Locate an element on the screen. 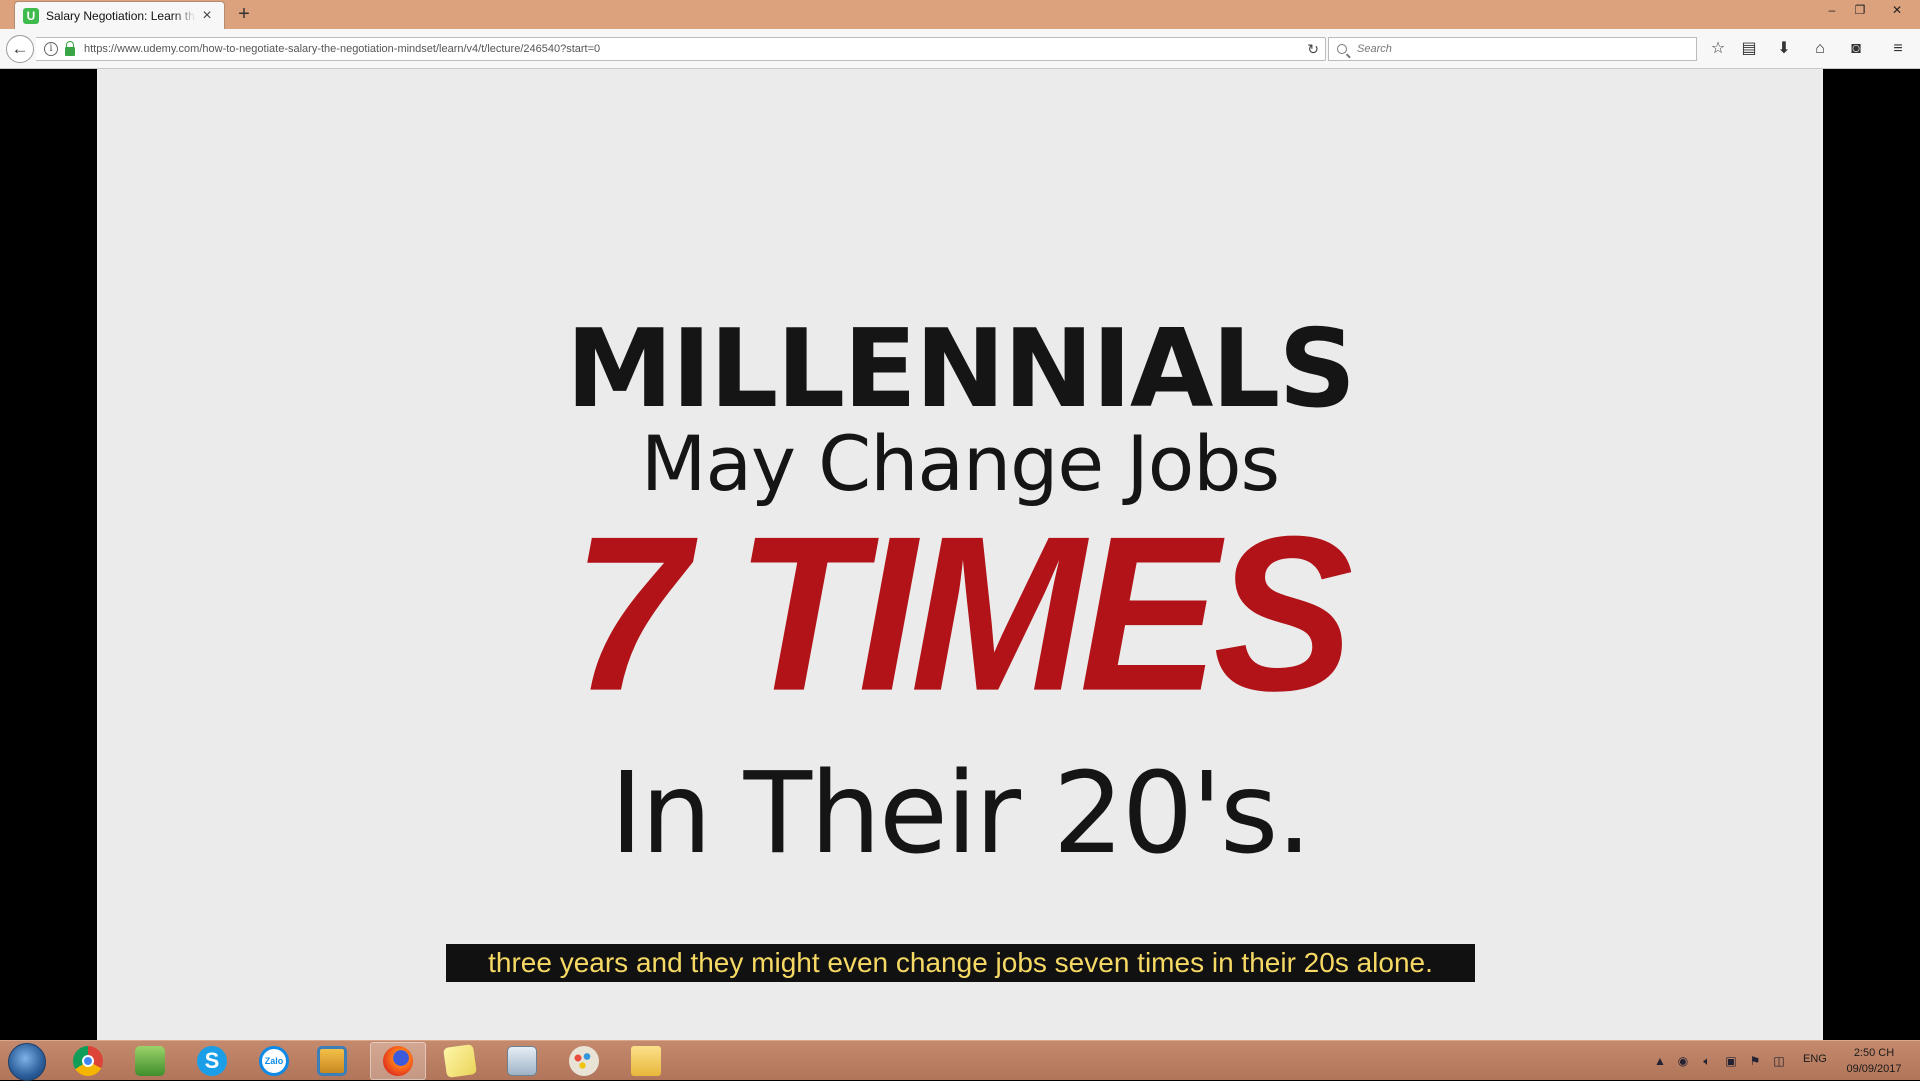  sticky-notes-icon is located at coordinates (460, 1061).